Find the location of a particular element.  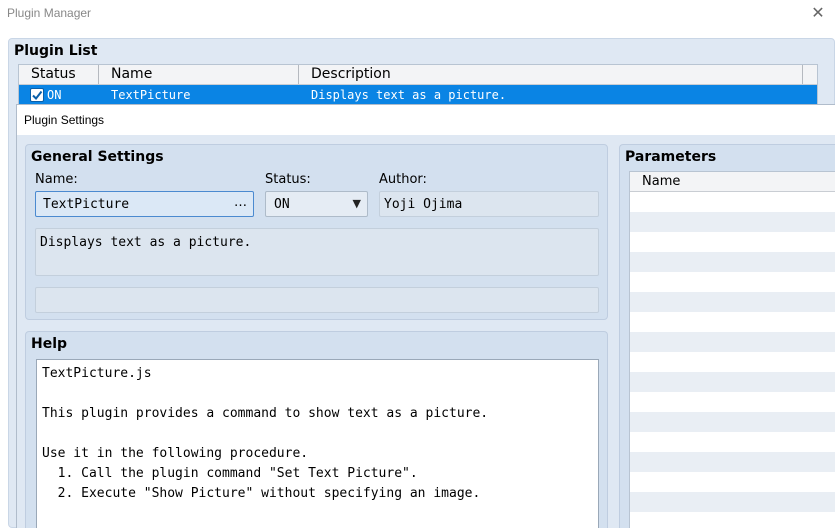

dropdown-arrow-icon: ▼ is located at coordinates (356, 203).